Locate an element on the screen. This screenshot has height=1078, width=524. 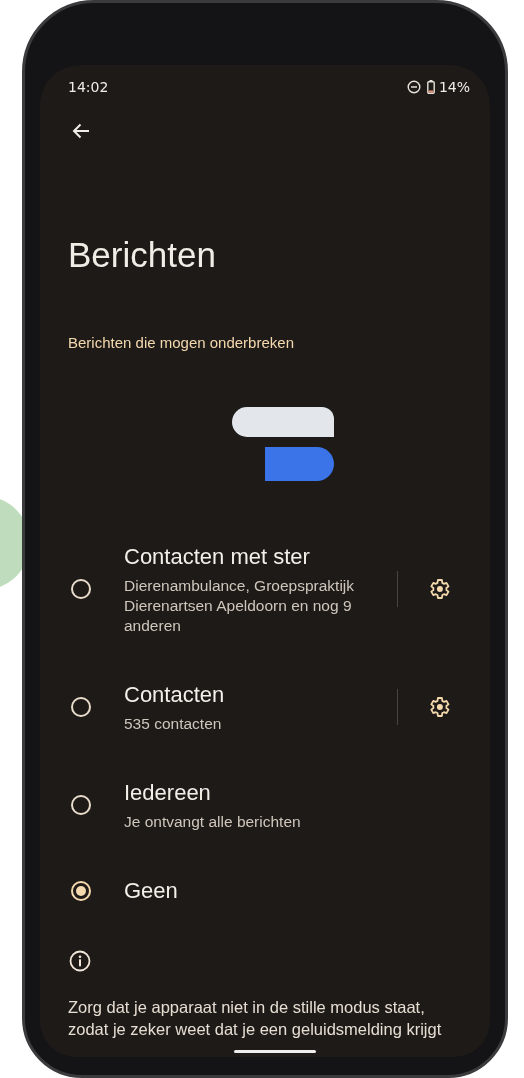
option-description: Je ontvangt alle berichten is located at coordinates (213, 822).